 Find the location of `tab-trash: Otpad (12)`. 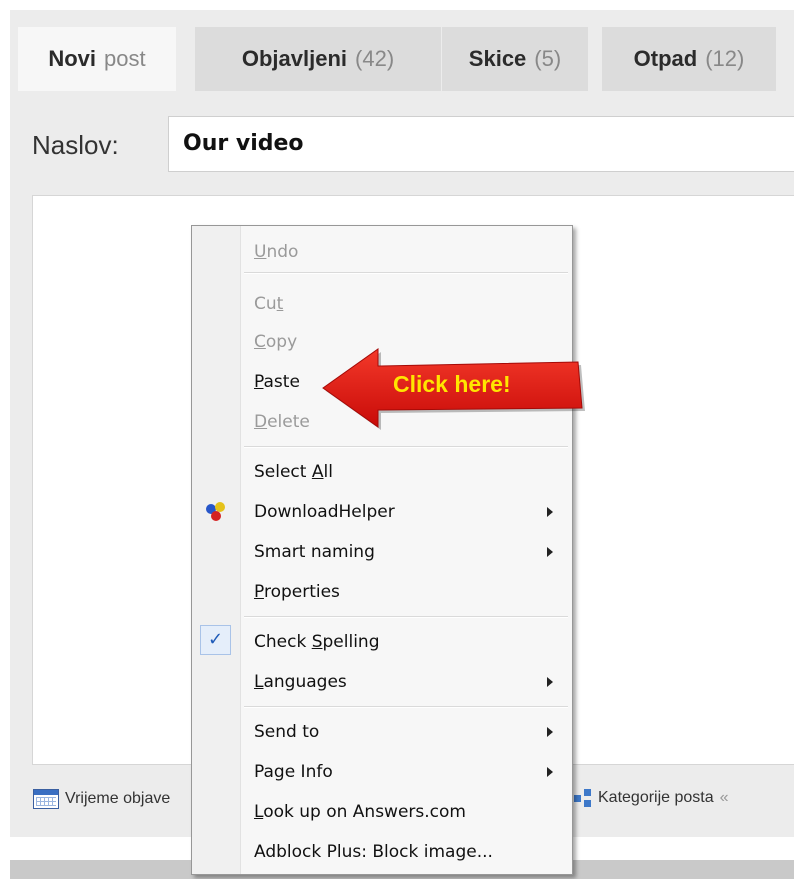

tab-trash: Otpad (12) is located at coordinates (689, 59).